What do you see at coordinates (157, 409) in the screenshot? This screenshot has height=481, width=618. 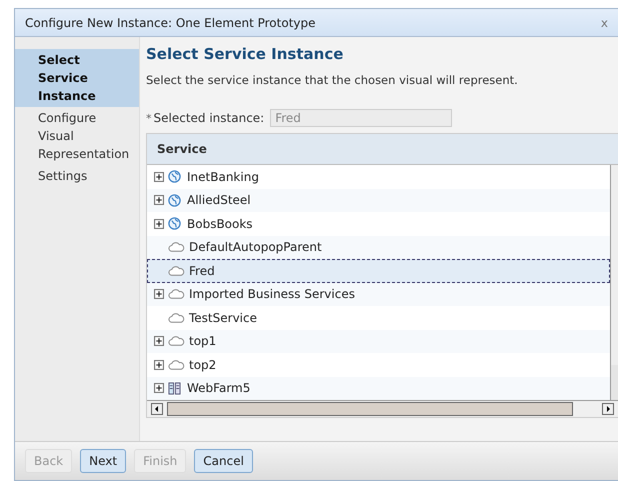 I see `scroll-left-icon` at bounding box center [157, 409].